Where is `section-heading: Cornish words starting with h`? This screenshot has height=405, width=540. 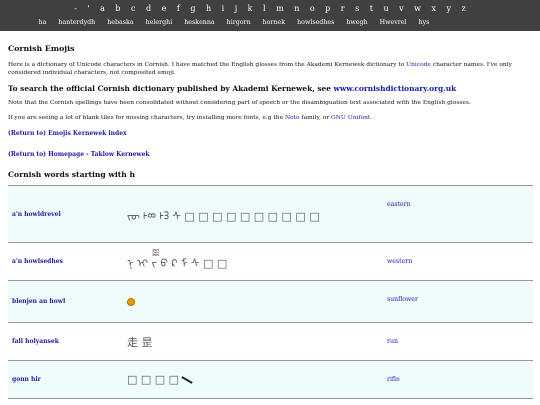 section-heading: Cornish words starting with h is located at coordinates (71, 174).